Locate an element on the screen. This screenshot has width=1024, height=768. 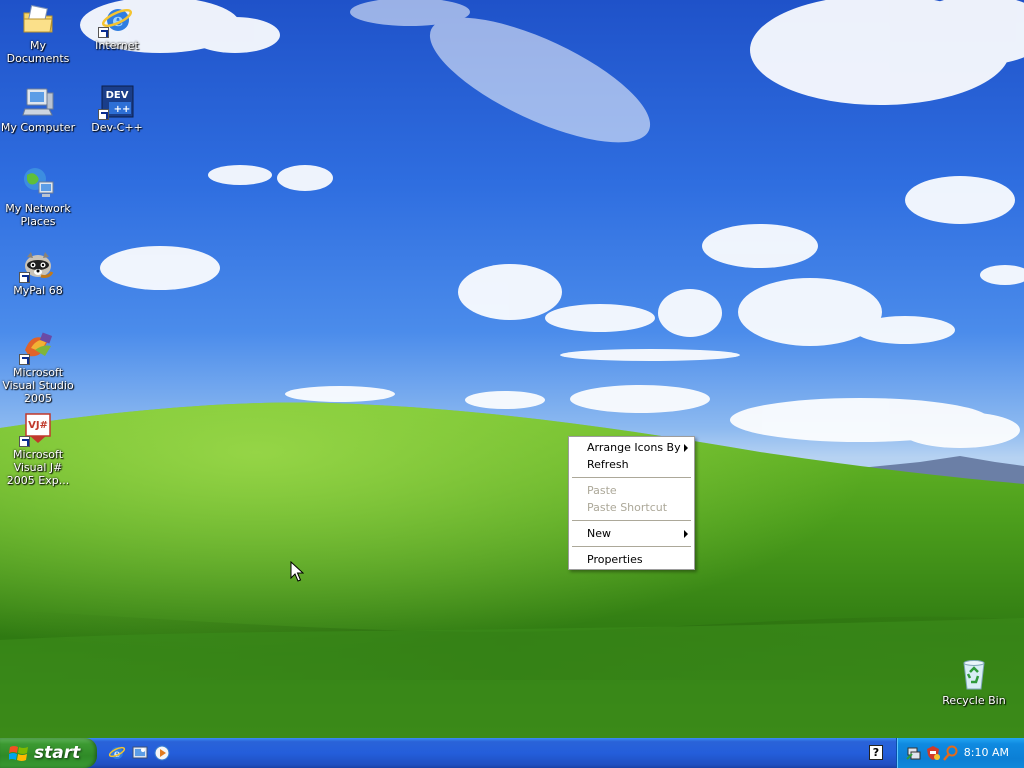
desktop-icon-my-network-places: My Network Places is located at coordinates (39, 197).